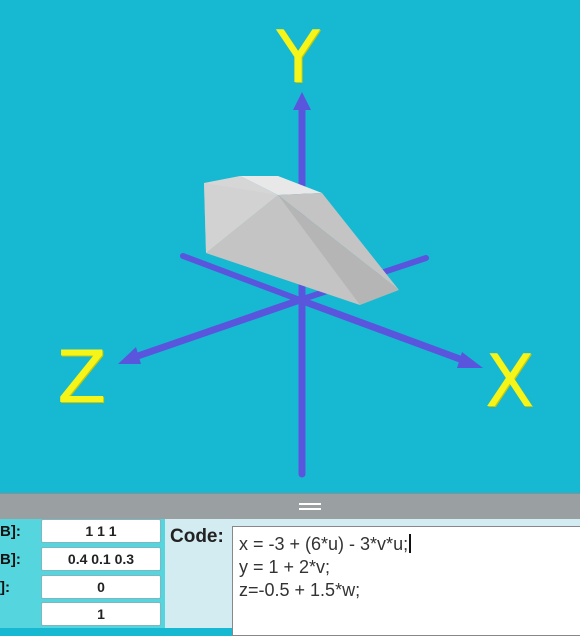 This screenshot has height=636, width=580. I want to click on x-axis, so click(384, 331).